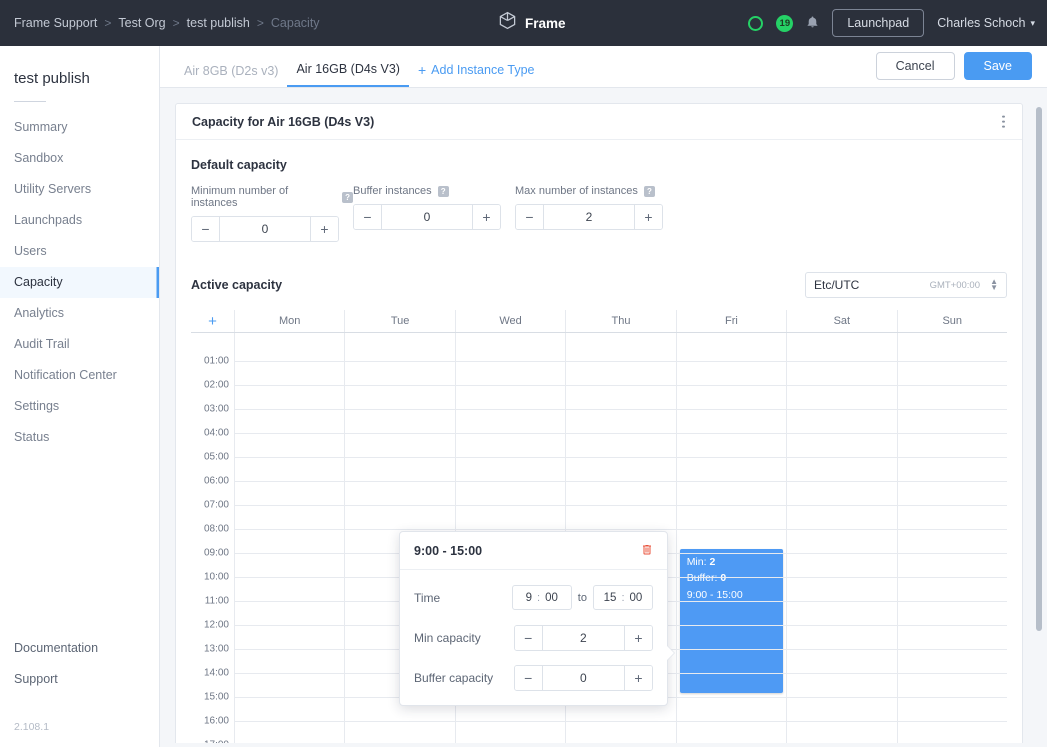  What do you see at coordinates (597, 191) in the screenshot?
I see `max-instances-label-row: Max number of instances ?` at bounding box center [597, 191].